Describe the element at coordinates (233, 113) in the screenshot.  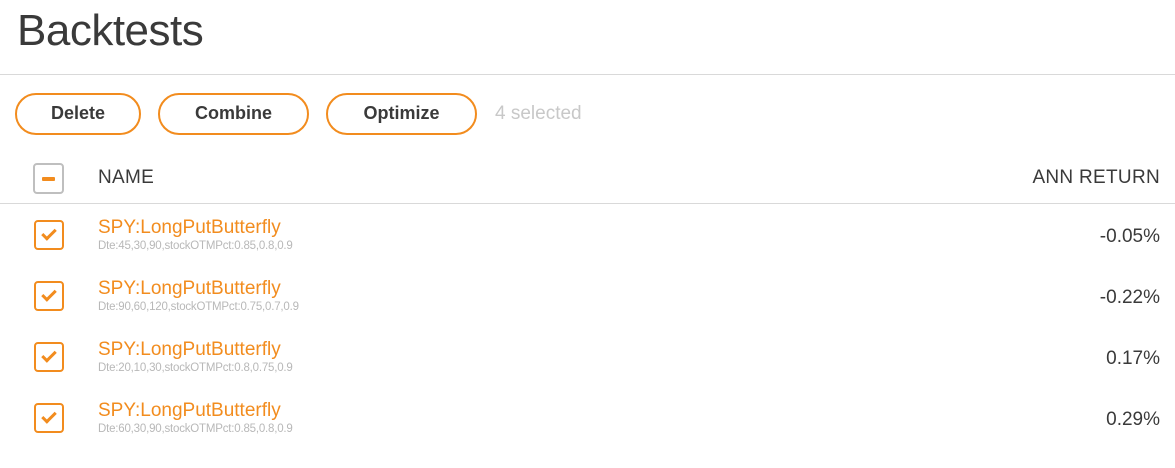
I see `combine-button: Combine` at that location.